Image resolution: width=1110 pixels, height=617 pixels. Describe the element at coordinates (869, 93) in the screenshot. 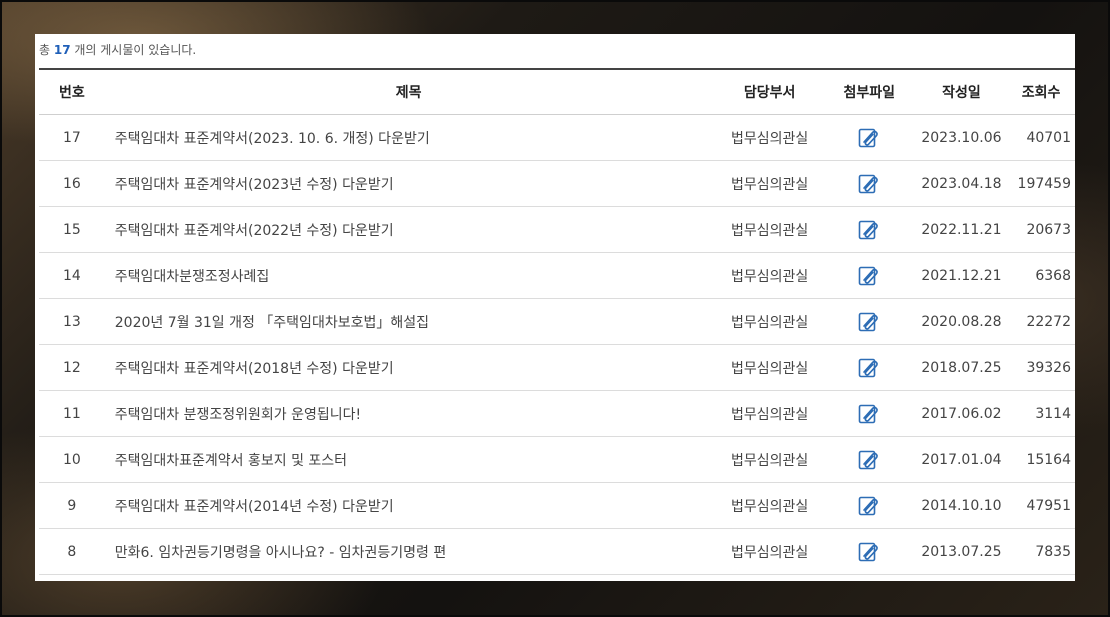

I see `header-file: 첨부파일` at that location.